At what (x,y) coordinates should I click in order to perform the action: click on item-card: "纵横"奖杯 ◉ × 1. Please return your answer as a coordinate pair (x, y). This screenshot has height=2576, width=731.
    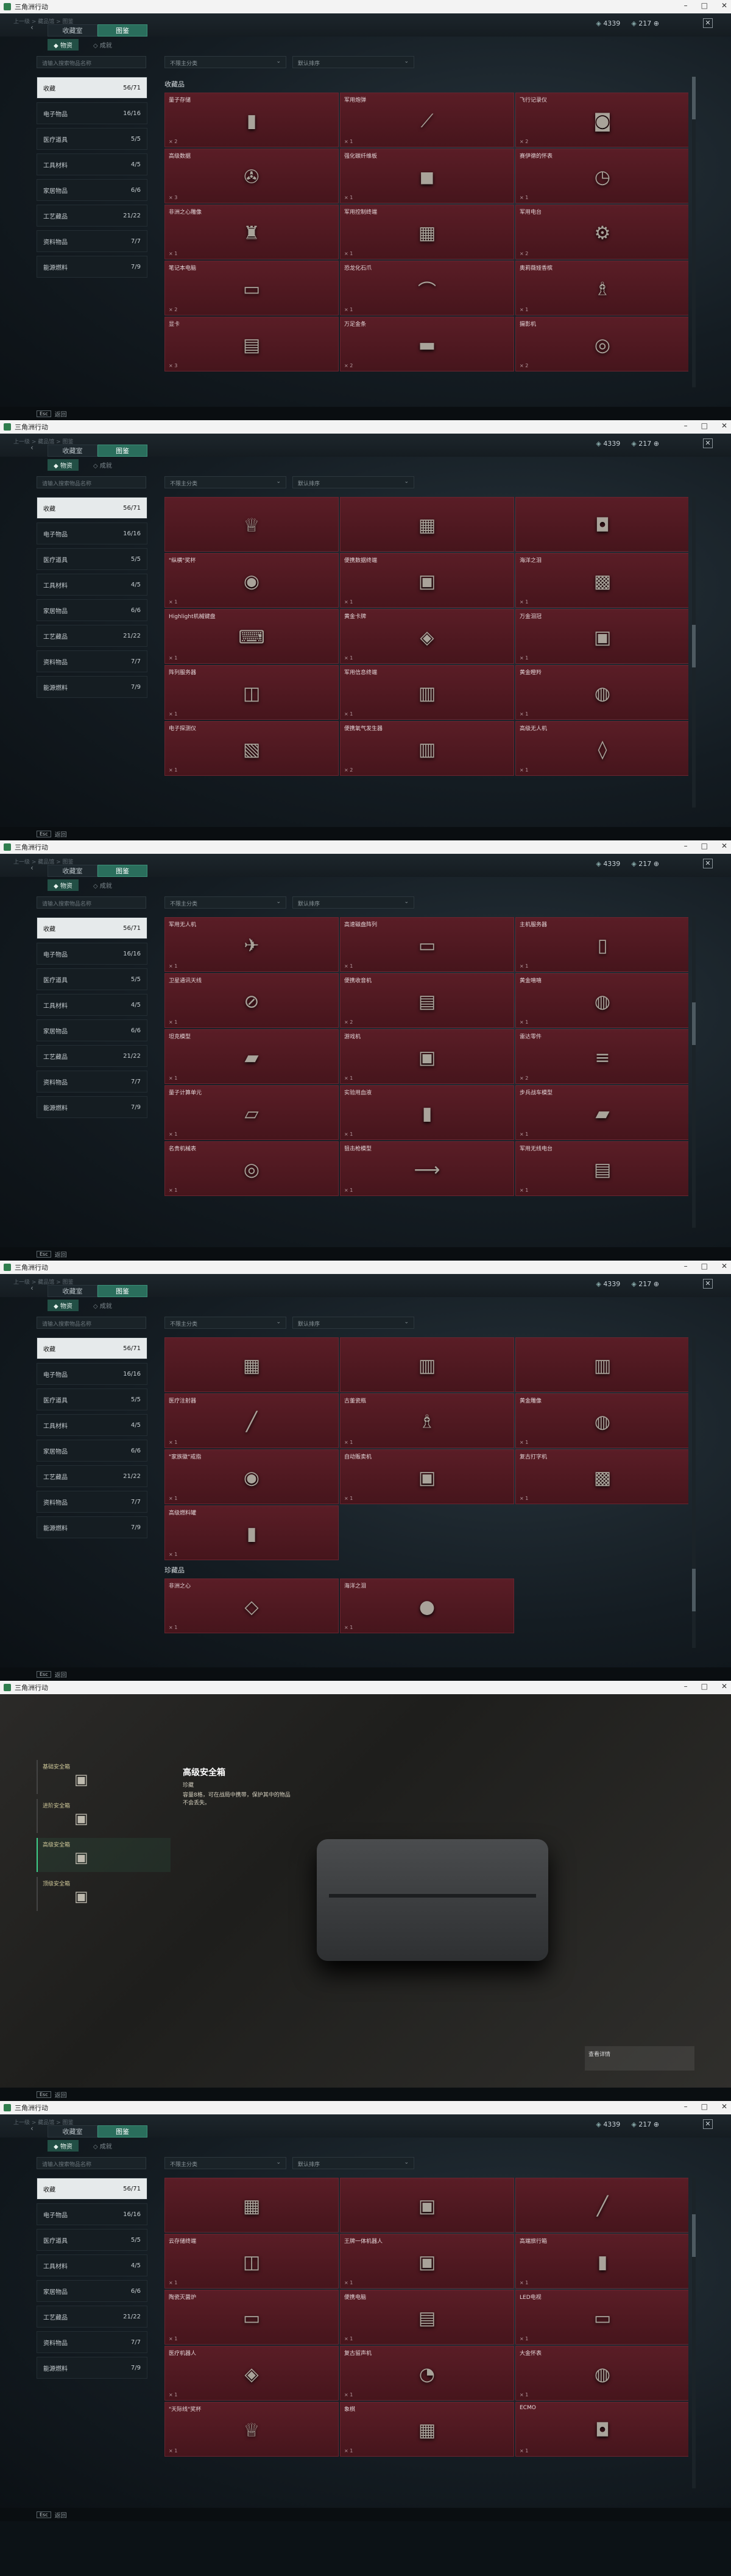
    Looking at the image, I should click on (251, 580).